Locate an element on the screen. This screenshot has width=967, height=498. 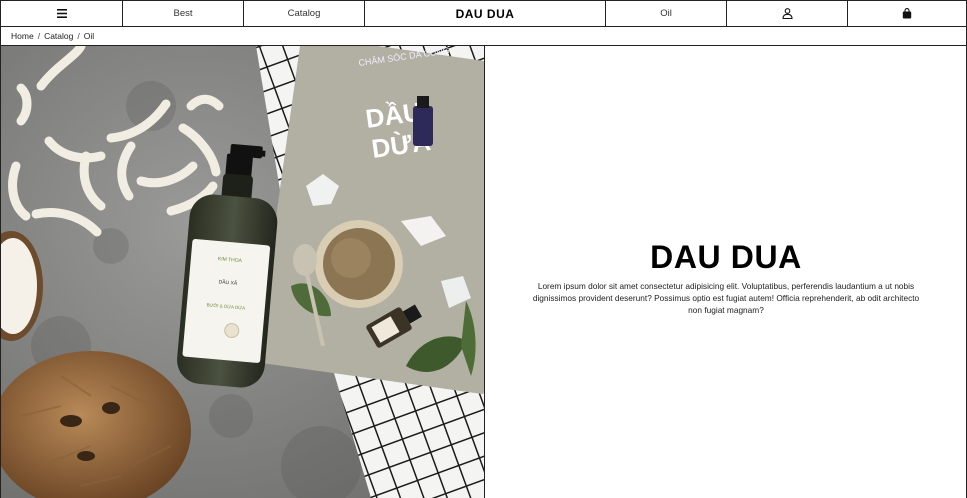
shopping-bag-icon is located at coordinates (907, 13).